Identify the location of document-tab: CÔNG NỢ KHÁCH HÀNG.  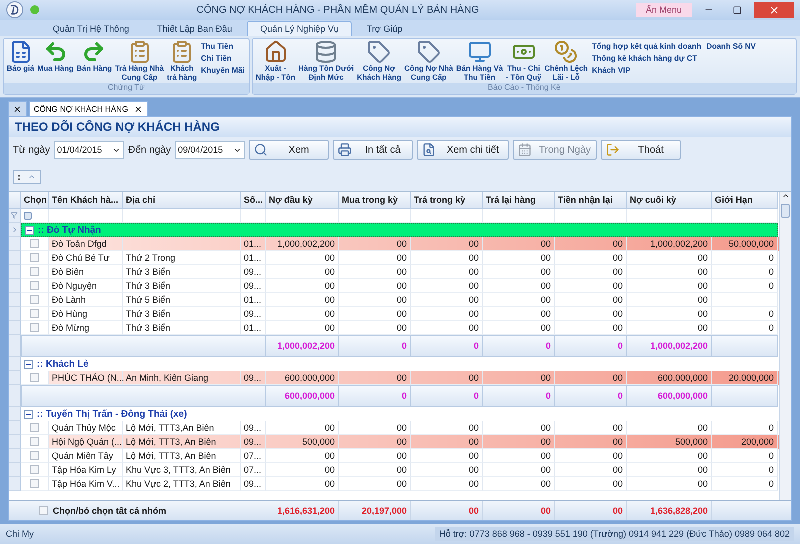
(88, 108).